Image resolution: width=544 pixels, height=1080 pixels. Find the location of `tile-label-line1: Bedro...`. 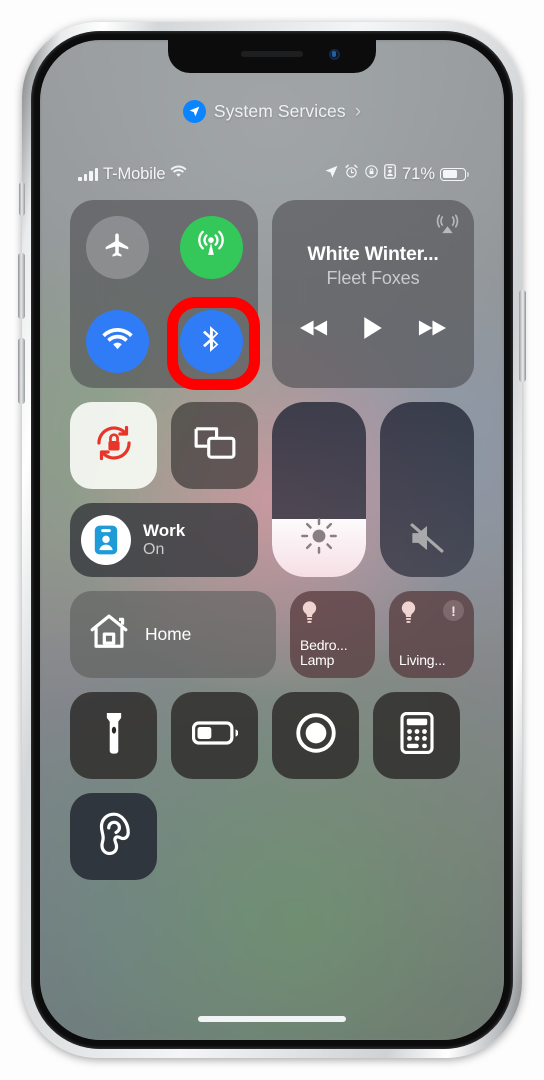

tile-label-line1: Bedro... is located at coordinates (324, 644).